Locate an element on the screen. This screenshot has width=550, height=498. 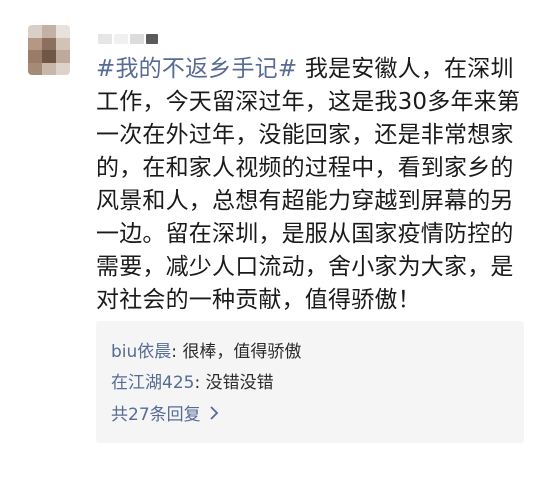
comment-author: biu依晨 is located at coordinates (141, 352).